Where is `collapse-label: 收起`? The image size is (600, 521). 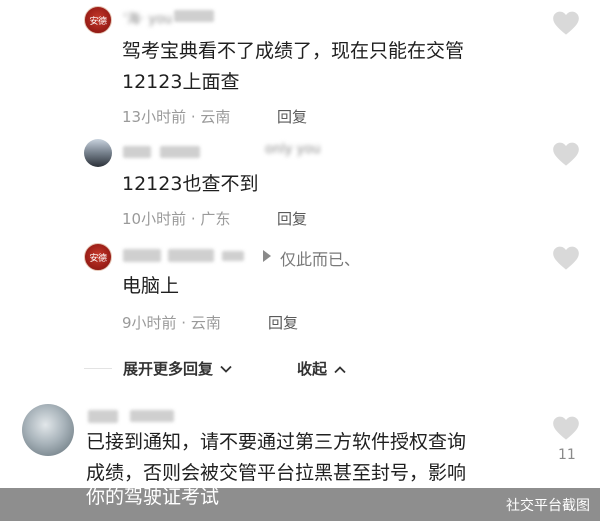 collapse-label: 收起 is located at coordinates (312, 369).